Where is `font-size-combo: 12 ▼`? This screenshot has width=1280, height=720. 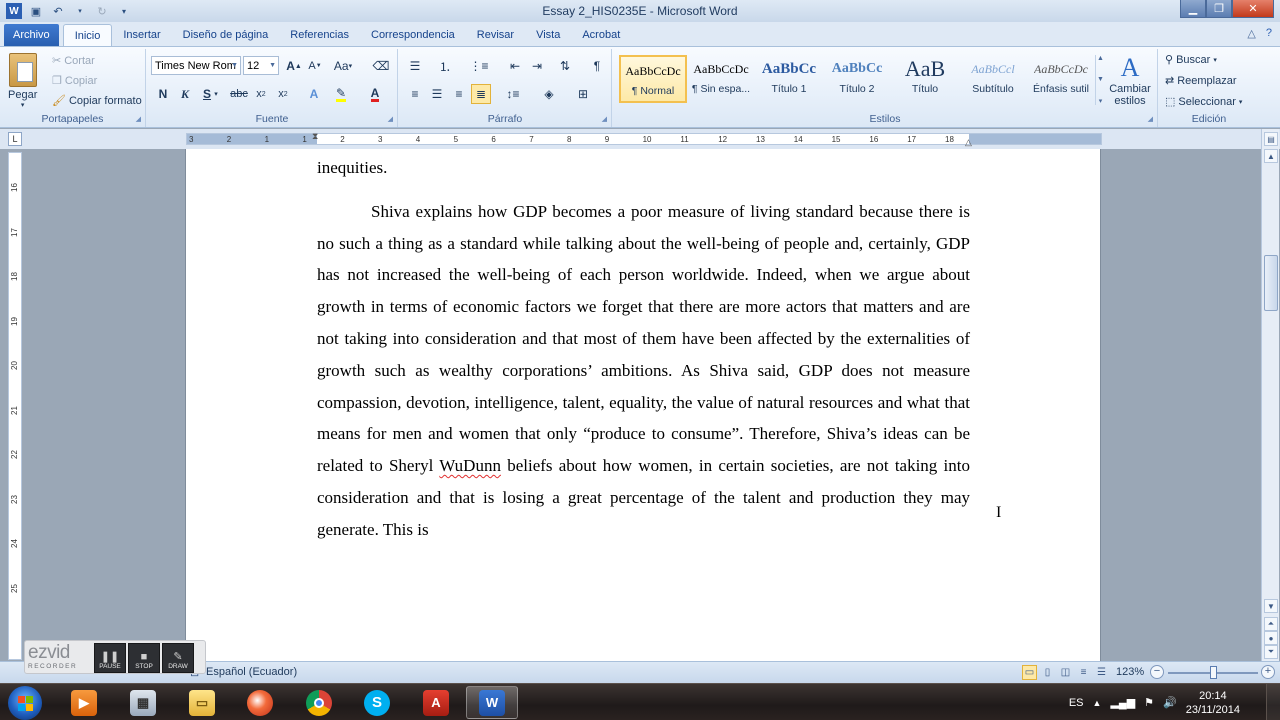
font-size-combo: 12 ▼ is located at coordinates (261, 65).